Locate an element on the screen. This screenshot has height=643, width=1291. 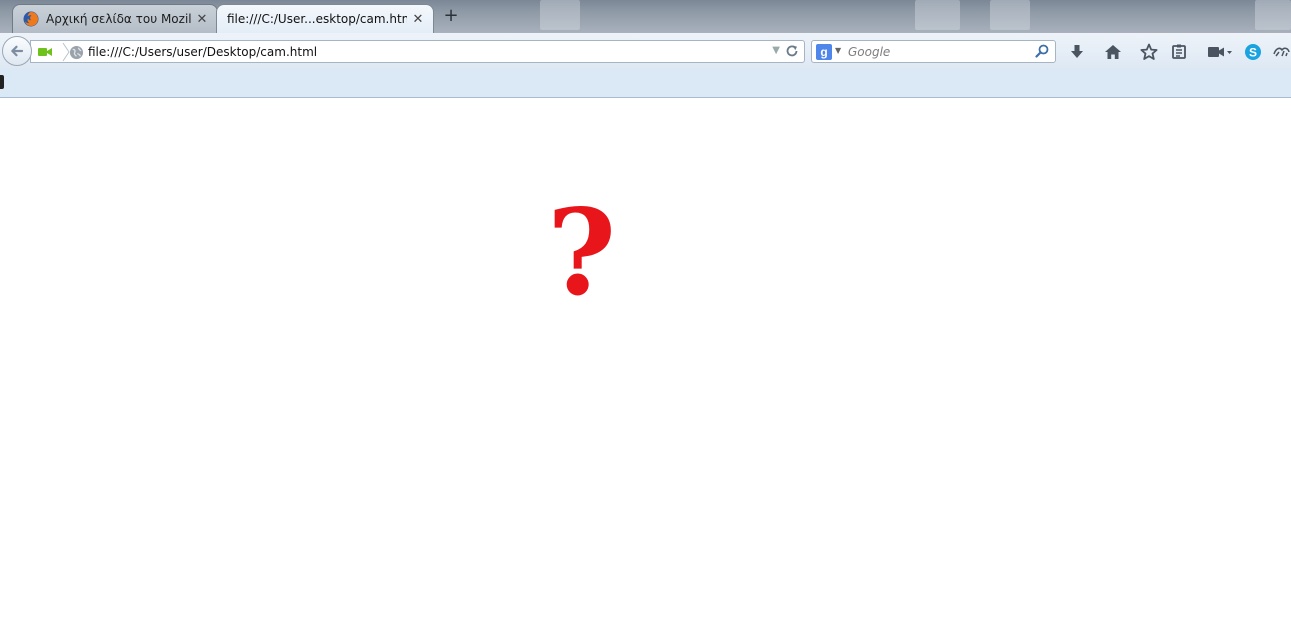
globe-icon is located at coordinates (76, 52).